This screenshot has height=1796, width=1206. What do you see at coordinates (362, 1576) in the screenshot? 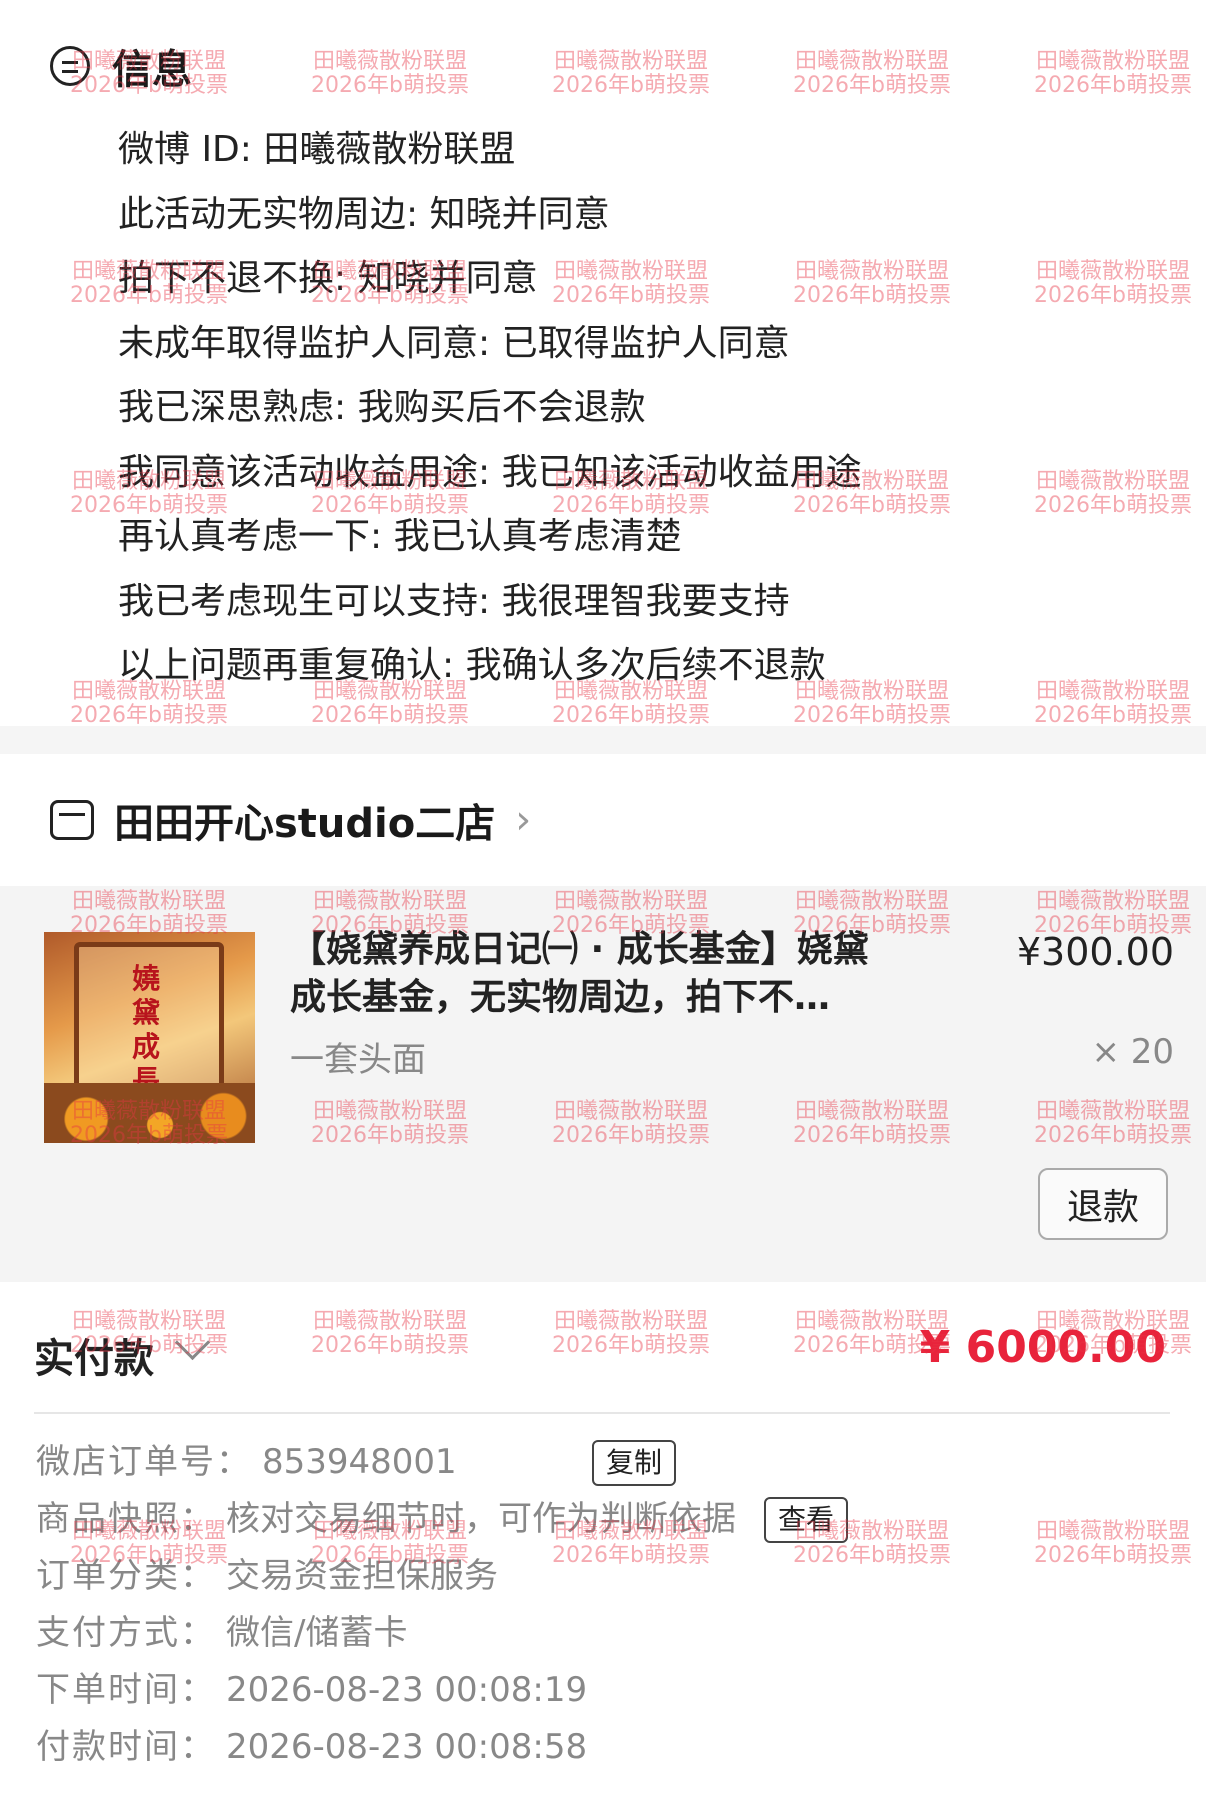
I see `order-category-value: 交易资金担保服务` at bounding box center [362, 1576].